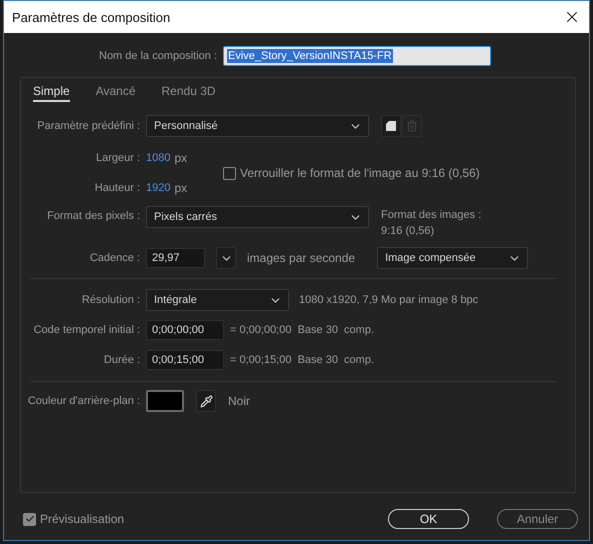 The image size is (593, 544). I want to click on info-text: = 0;00;00;00 Base 30 comp., so click(302, 330).